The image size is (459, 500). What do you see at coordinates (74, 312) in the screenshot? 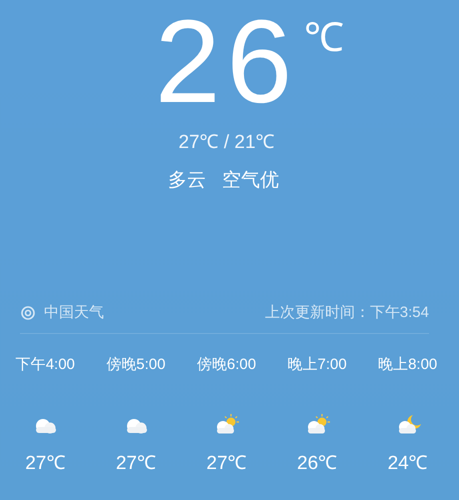
I see `source-name: 中国天气` at bounding box center [74, 312].